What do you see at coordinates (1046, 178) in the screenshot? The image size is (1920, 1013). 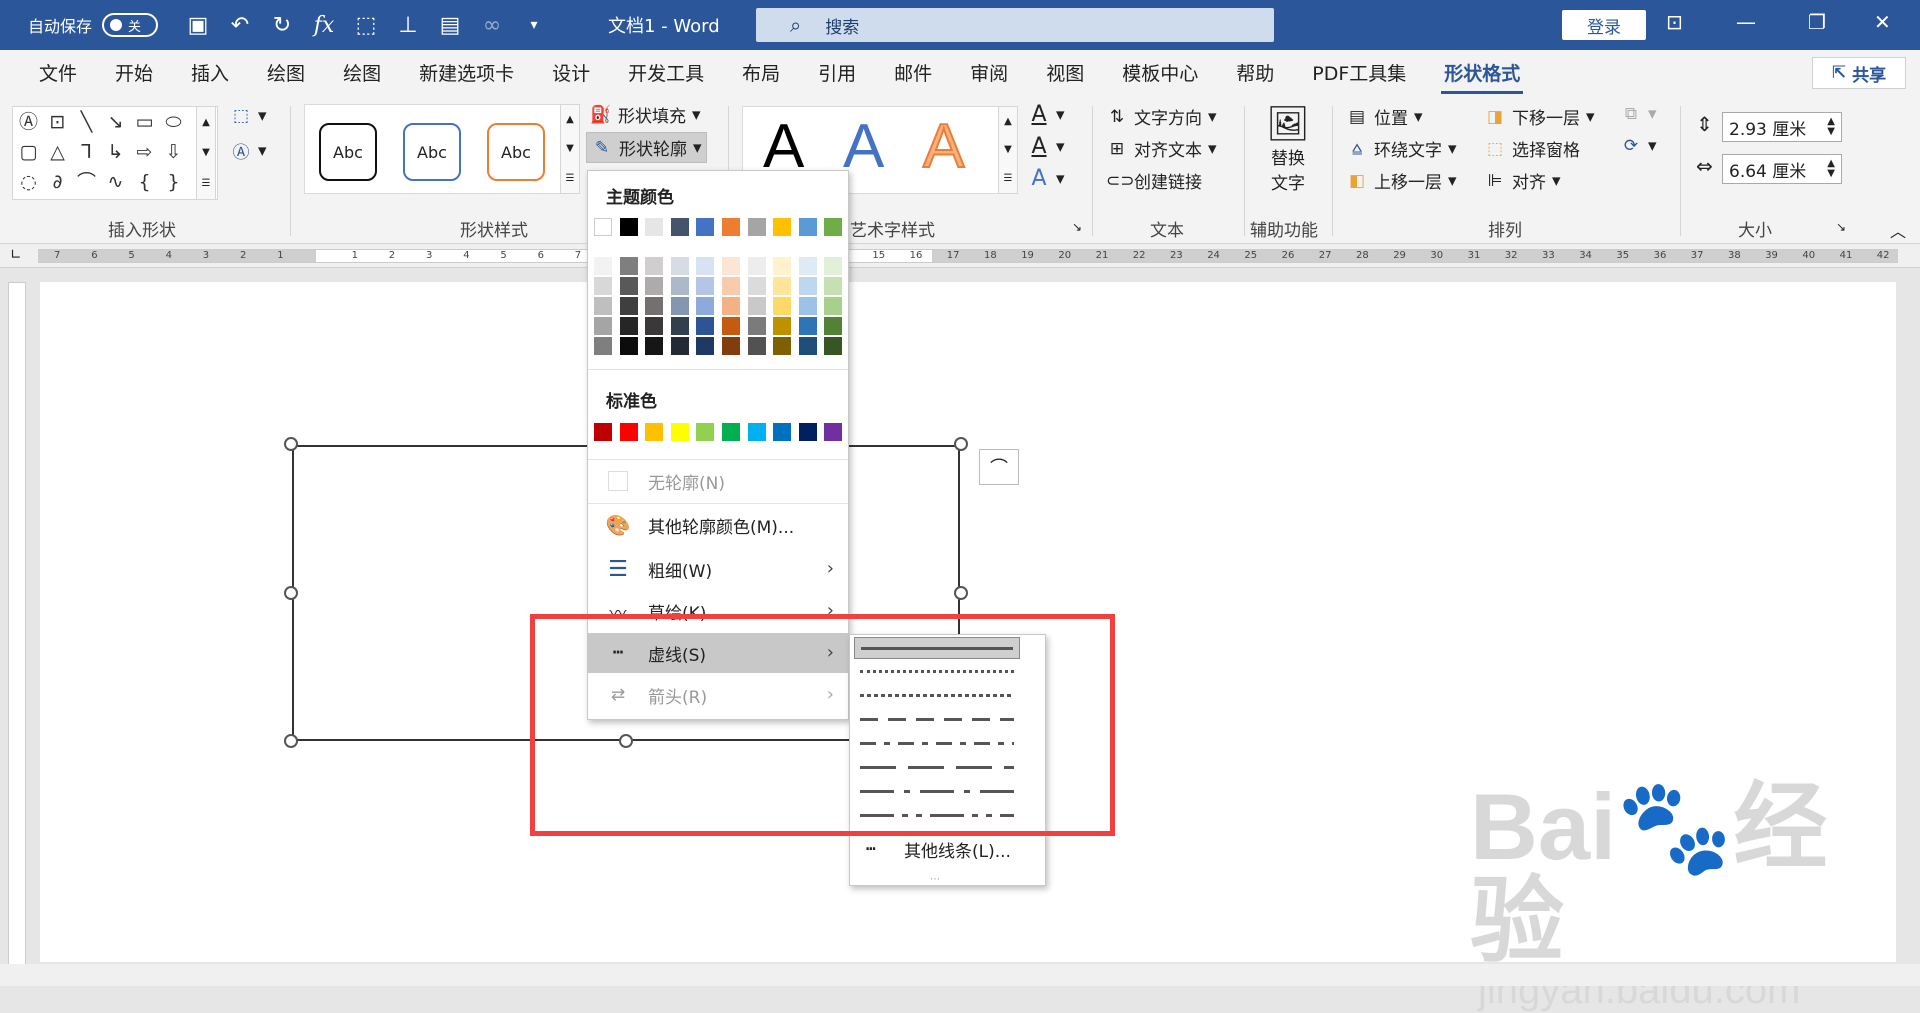 I see `text-effects-button: A ▾` at bounding box center [1046, 178].